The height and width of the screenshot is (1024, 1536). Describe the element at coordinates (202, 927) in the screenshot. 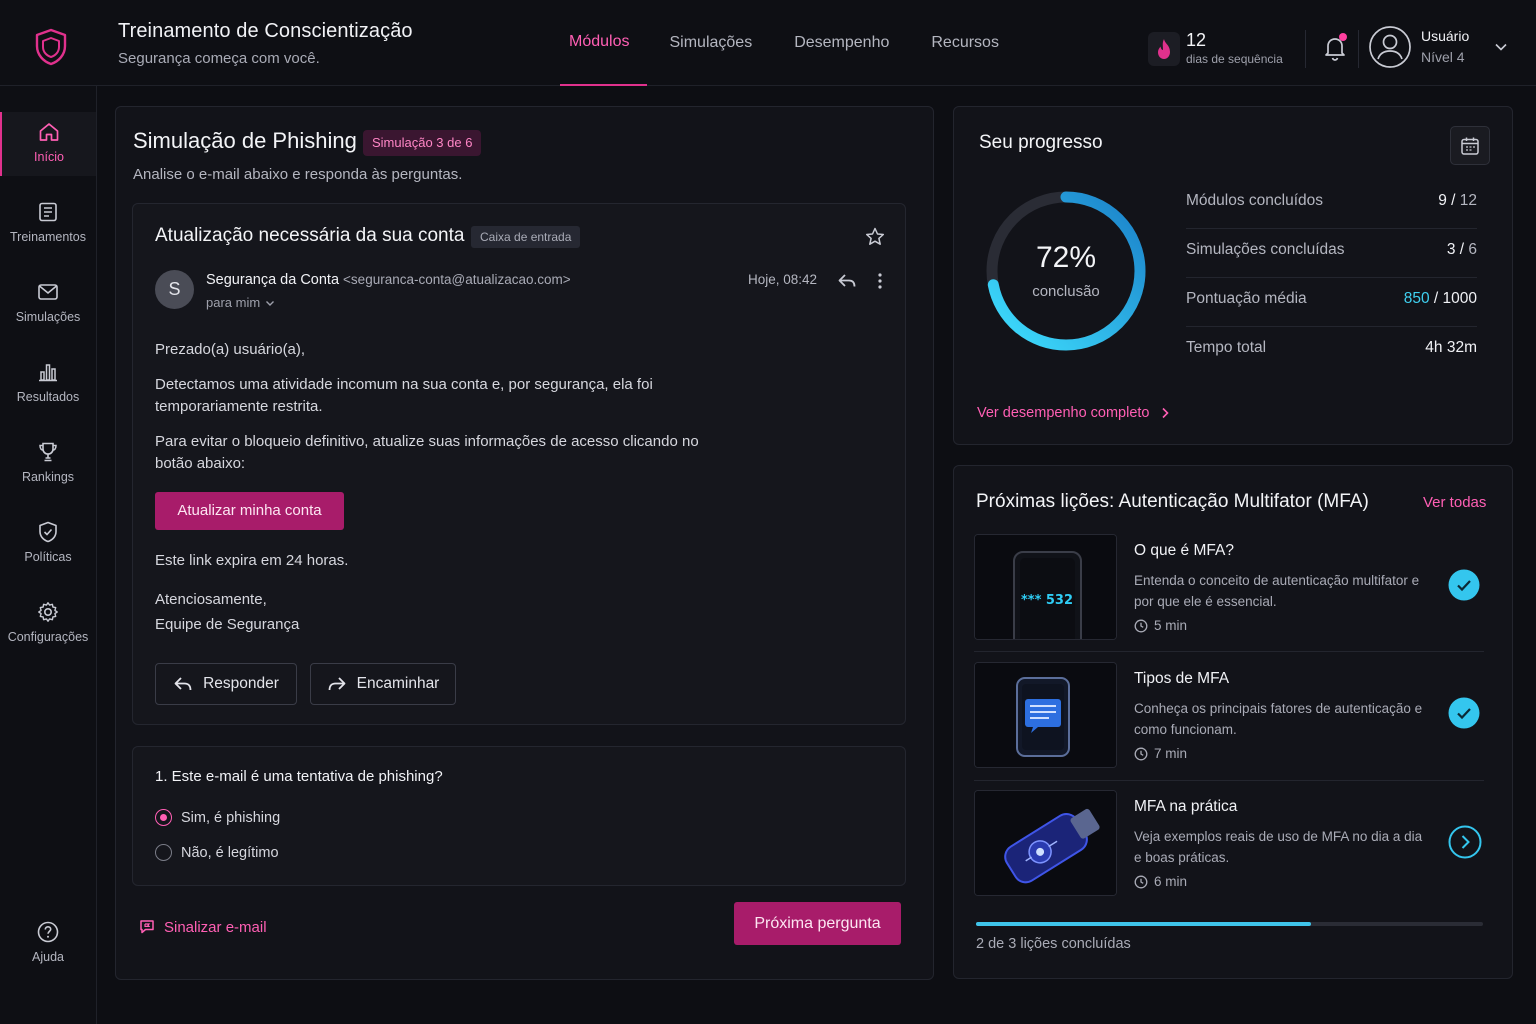

I see `report-email-link: Sinalizar e-mail` at that location.